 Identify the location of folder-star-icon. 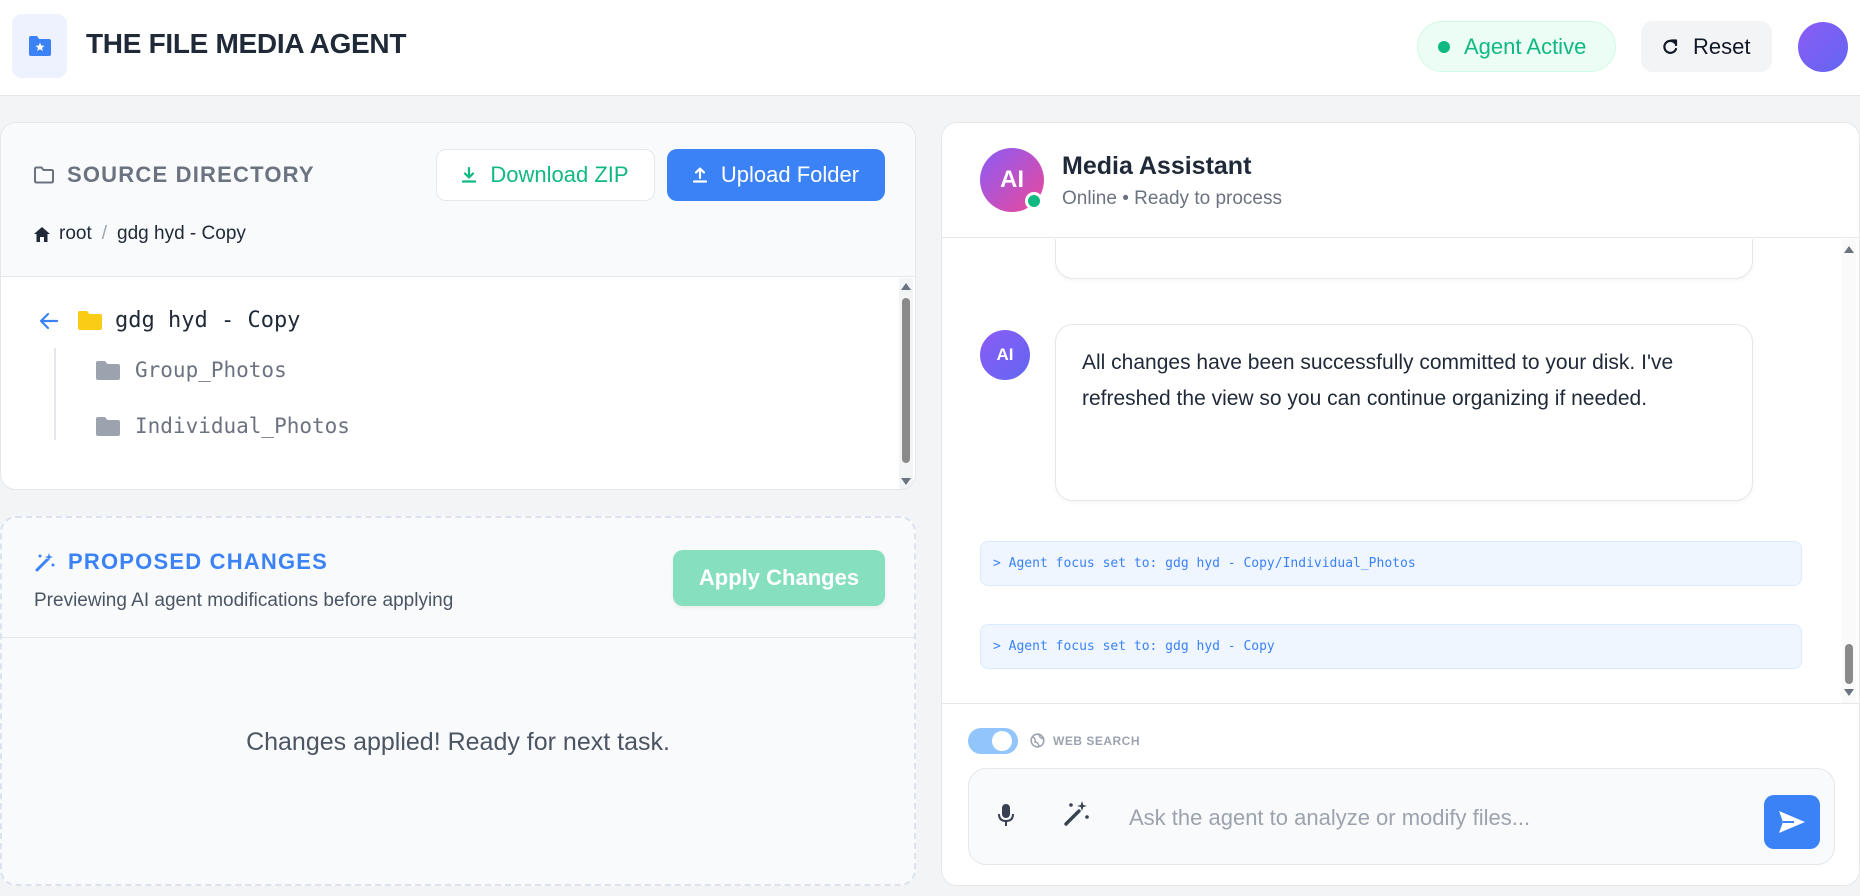
(39, 46).